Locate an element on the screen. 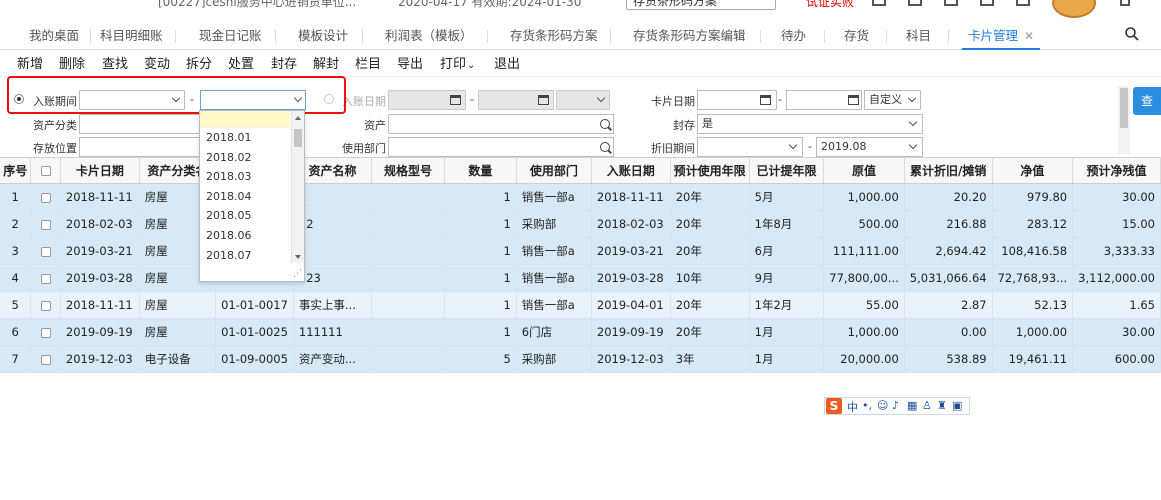  column-header: 使用部门 is located at coordinates (554, 170).